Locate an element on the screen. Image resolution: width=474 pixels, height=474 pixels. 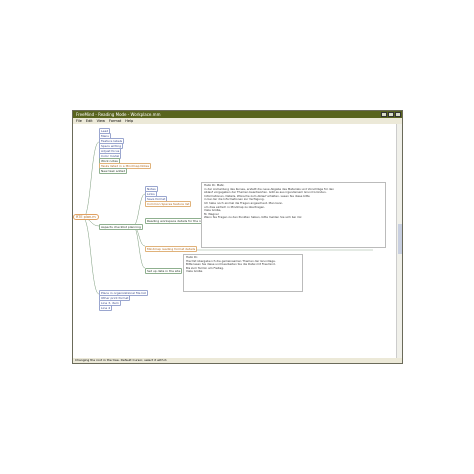
close-button is located at coordinates (398, 114).